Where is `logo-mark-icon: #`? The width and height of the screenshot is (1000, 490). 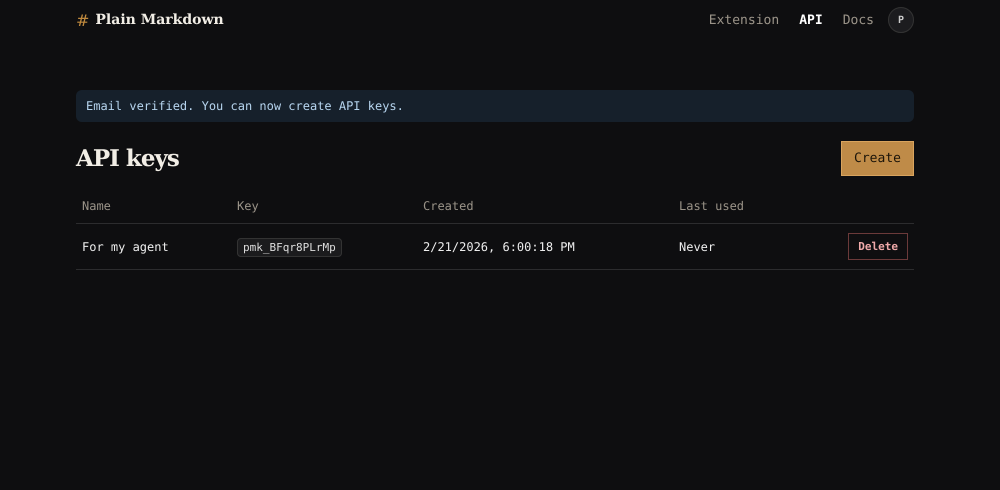
logo-mark-icon: # is located at coordinates (83, 20).